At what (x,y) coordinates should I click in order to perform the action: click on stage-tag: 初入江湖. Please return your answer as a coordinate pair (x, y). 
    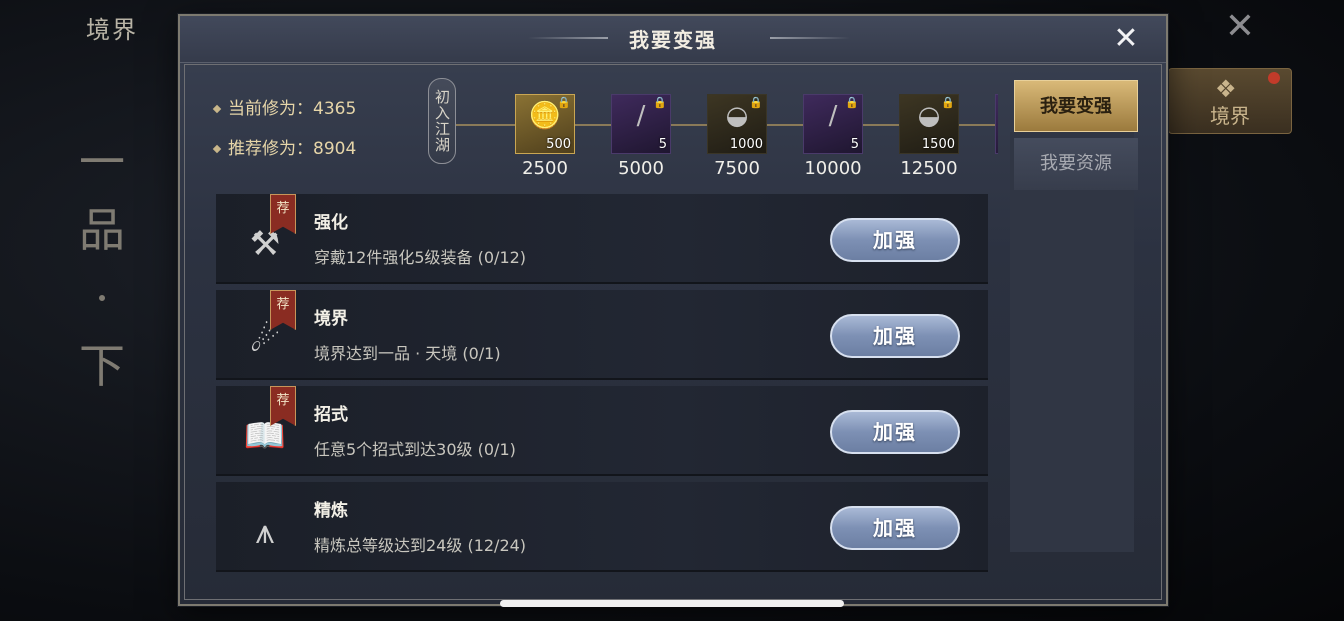
    Looking at the image, I should click on (442, 121).